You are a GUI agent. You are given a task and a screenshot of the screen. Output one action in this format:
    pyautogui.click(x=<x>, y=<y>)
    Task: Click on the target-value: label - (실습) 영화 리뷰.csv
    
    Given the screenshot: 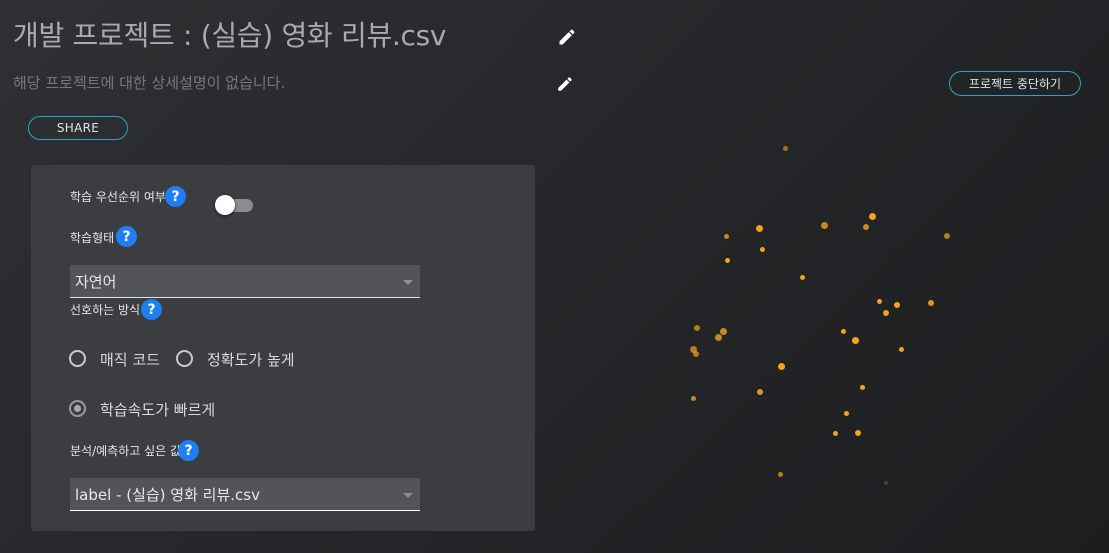 What is the action you would take?
    pyautogui.click(x=167, y=495)
    